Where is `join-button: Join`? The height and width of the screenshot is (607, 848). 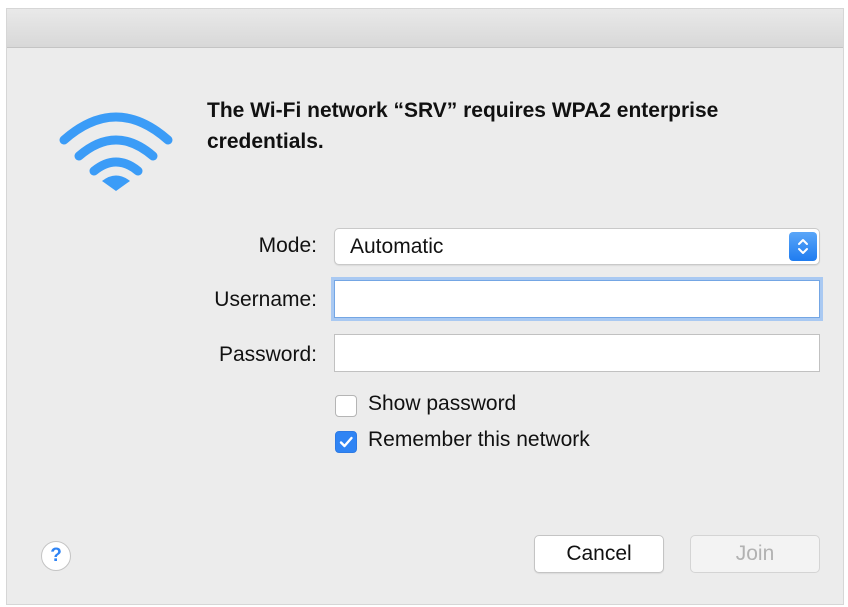 join-button: Join is located at coordinates (755, 554).